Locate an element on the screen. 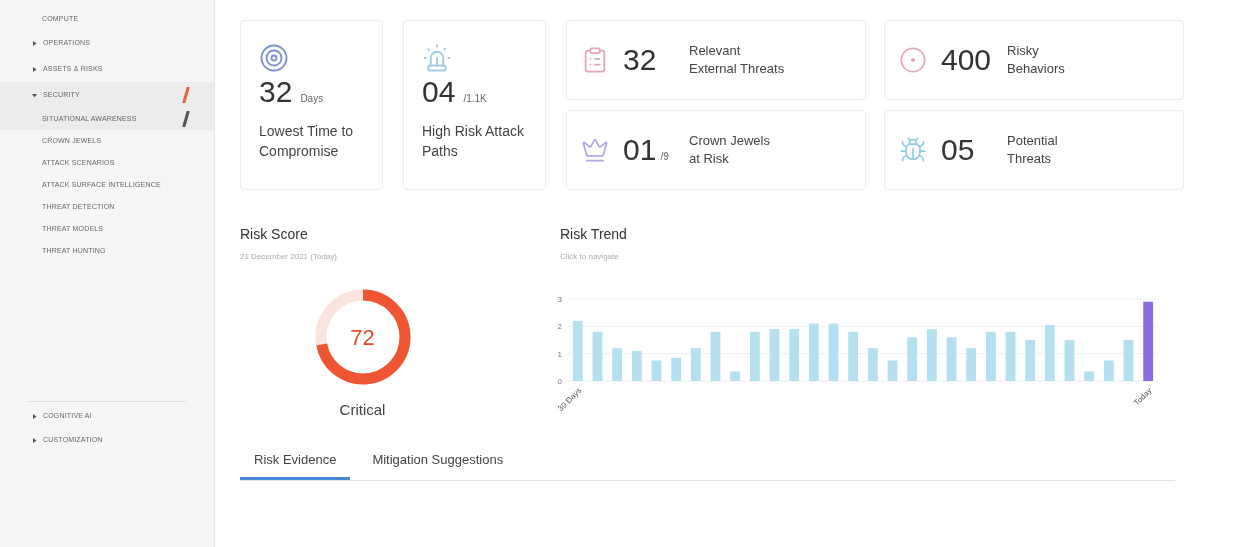  crown-icon is located at coordinates (595, 150).